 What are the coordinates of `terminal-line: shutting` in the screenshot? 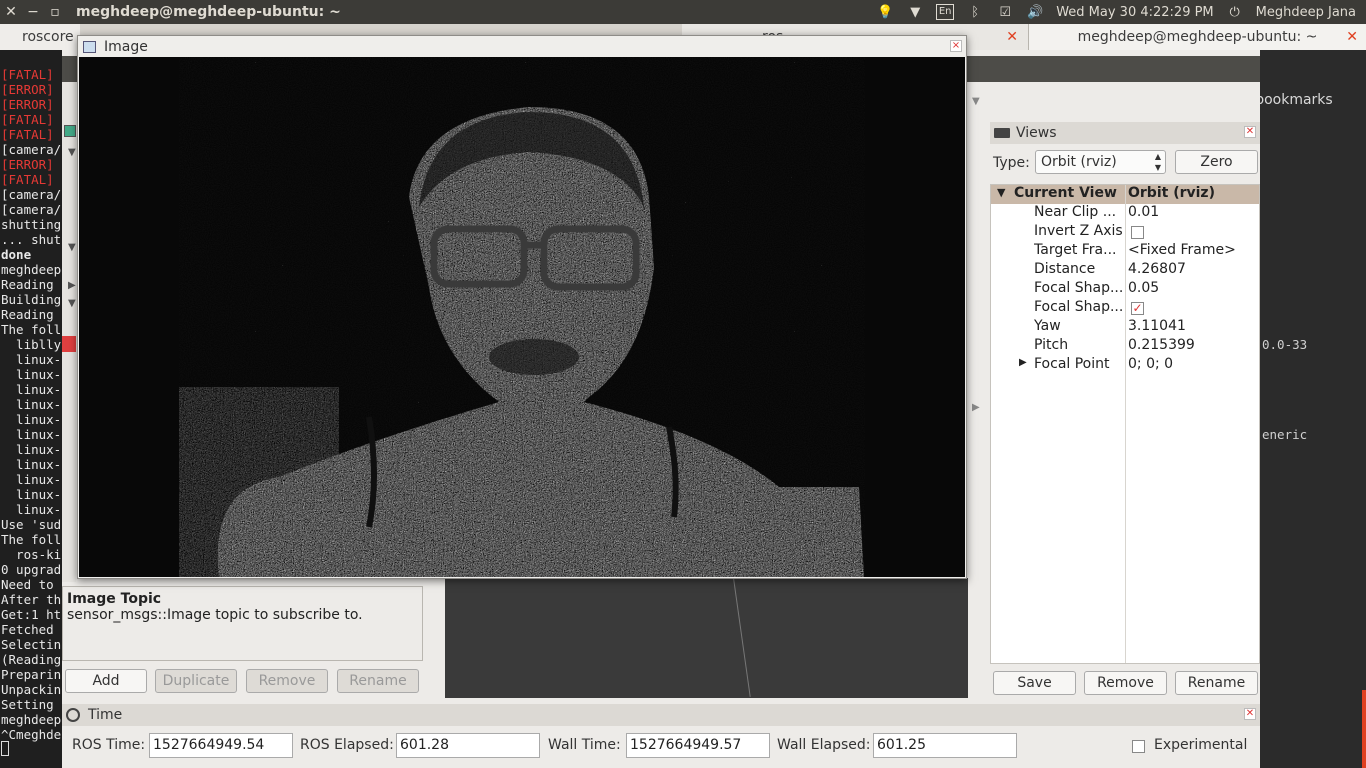 It's located at (31, 224).